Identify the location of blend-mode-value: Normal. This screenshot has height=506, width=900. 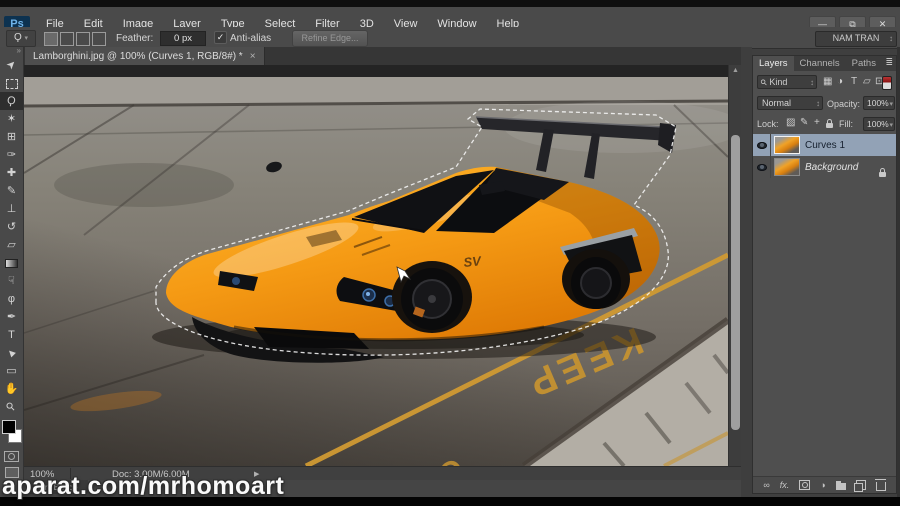
(777, 103).